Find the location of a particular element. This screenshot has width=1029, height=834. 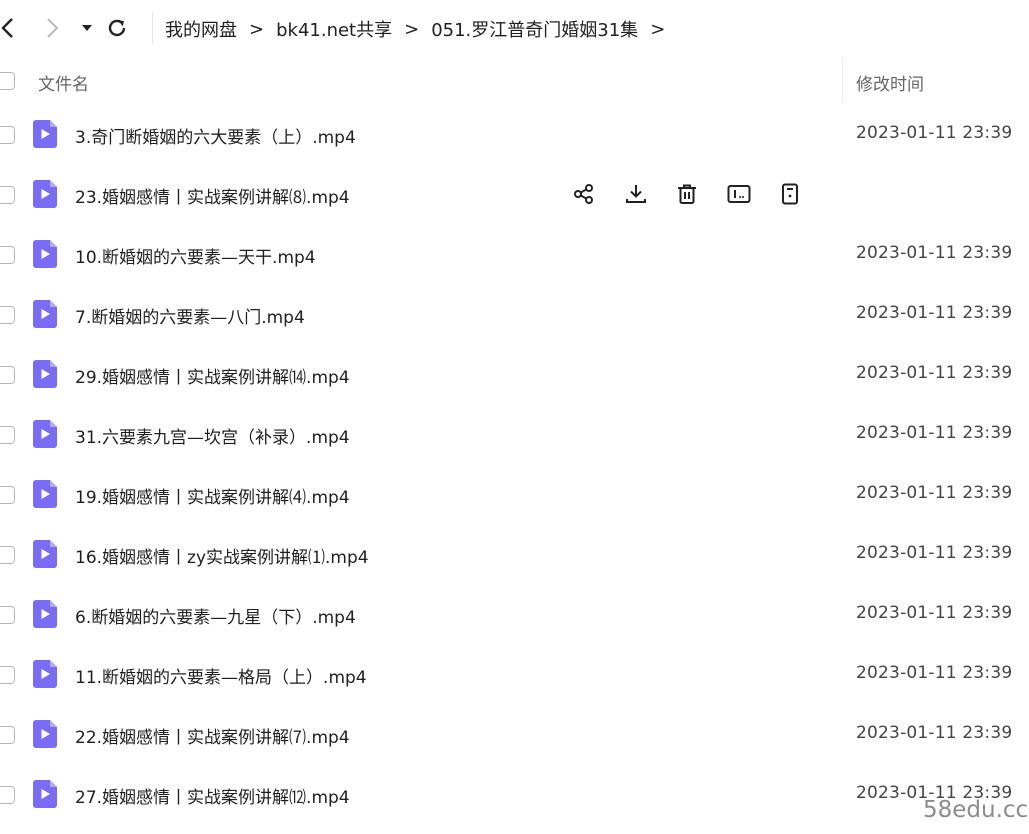

refresh-button is located at coordinates (117, 28).